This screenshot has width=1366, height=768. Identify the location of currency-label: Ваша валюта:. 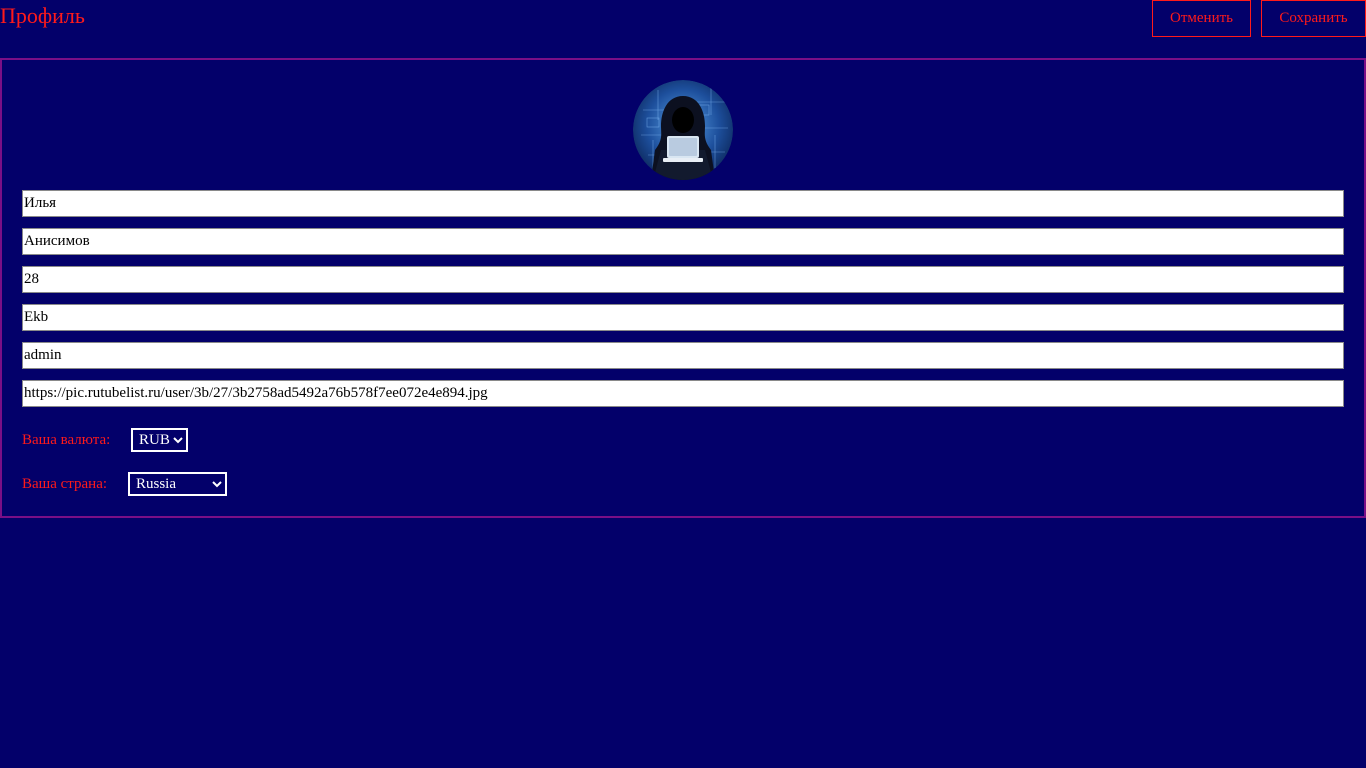
(66, 440).